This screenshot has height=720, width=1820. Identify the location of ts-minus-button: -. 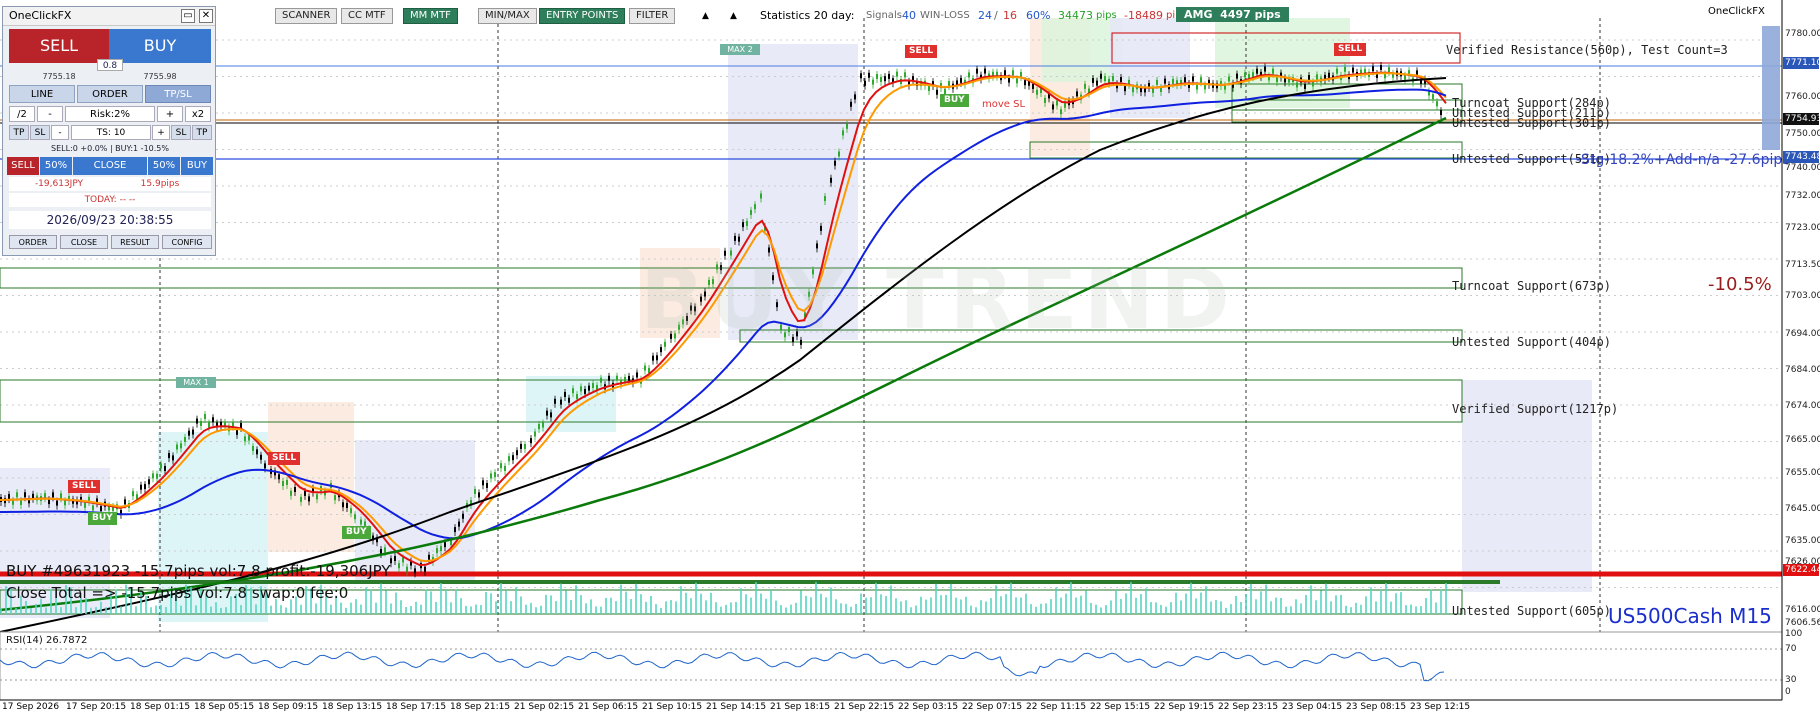
(60, 132).